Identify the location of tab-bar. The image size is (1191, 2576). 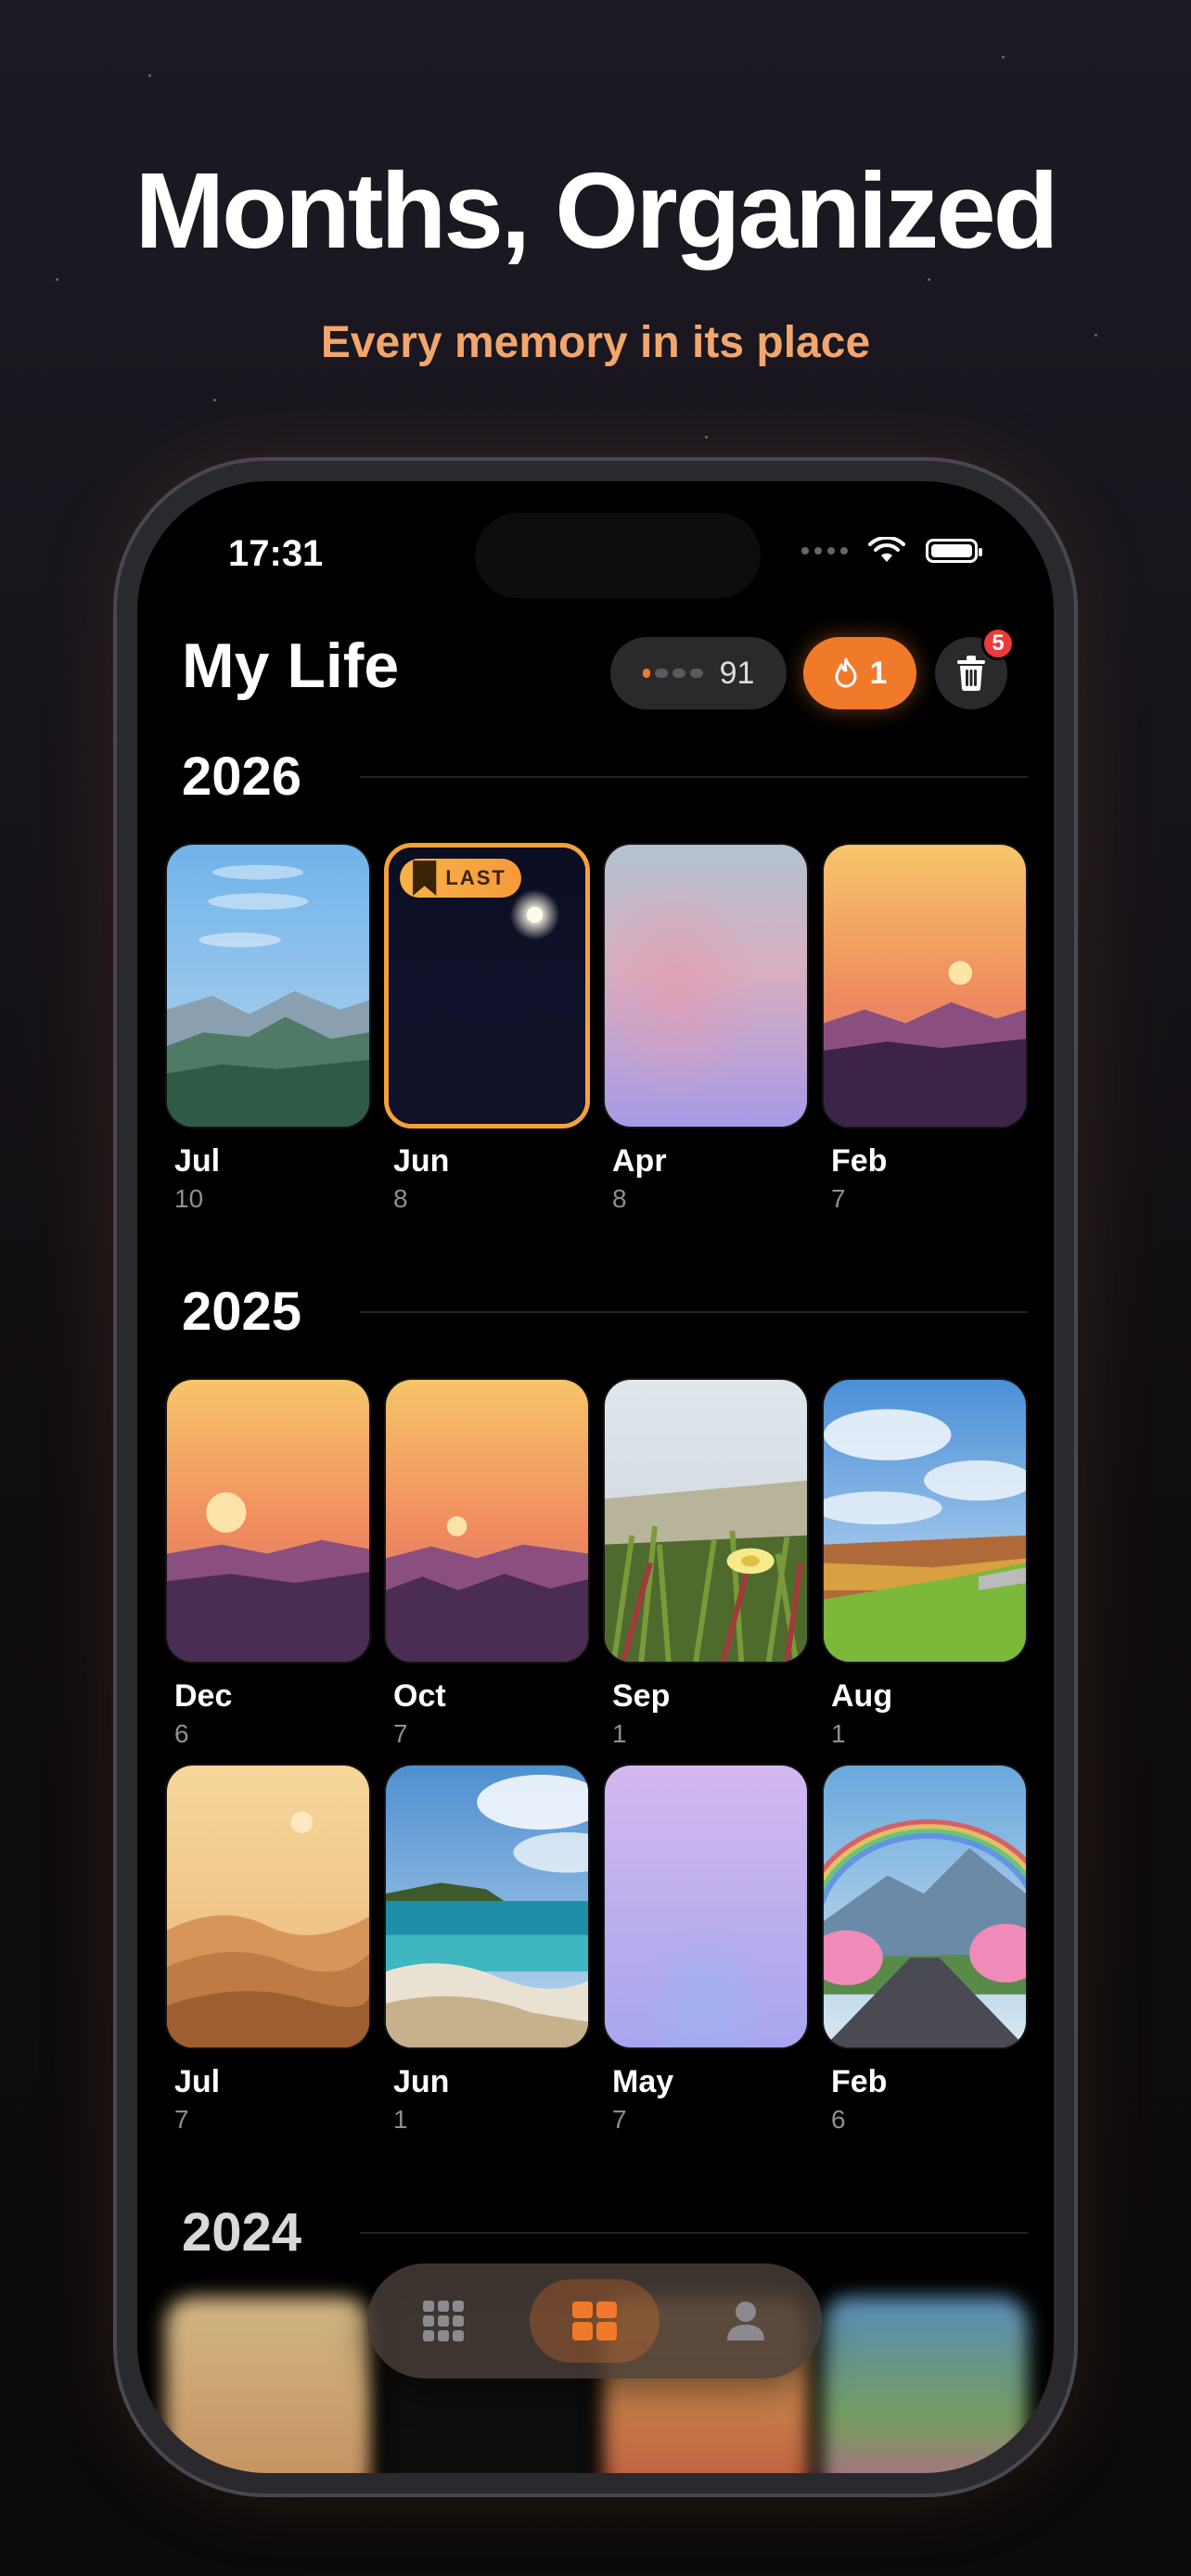
(594, 2321).